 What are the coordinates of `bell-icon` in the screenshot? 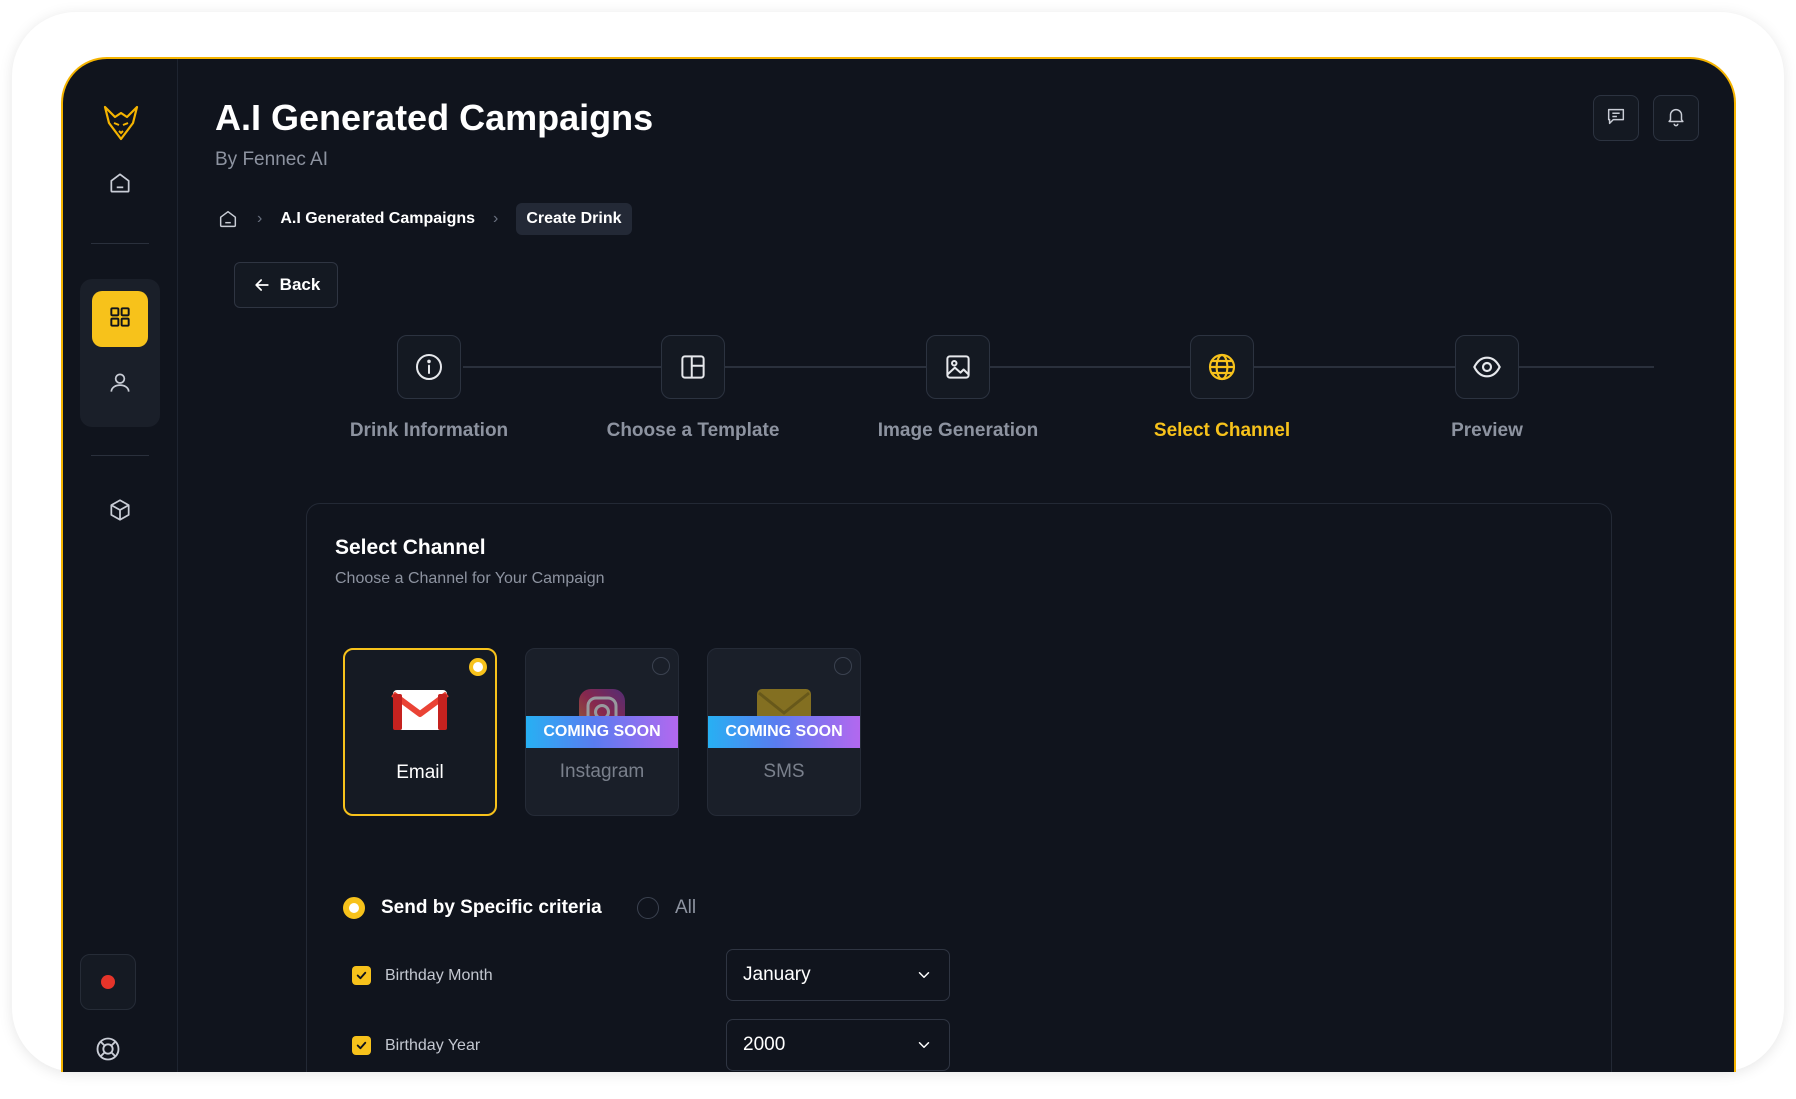 It's located at (1676, 118).